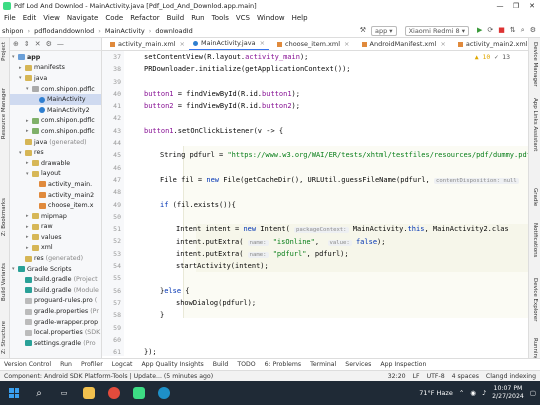 Image resolution: width=540 pixels, height=405 pixels. I want to click on volume-icon: ♪, so click(484, 393).